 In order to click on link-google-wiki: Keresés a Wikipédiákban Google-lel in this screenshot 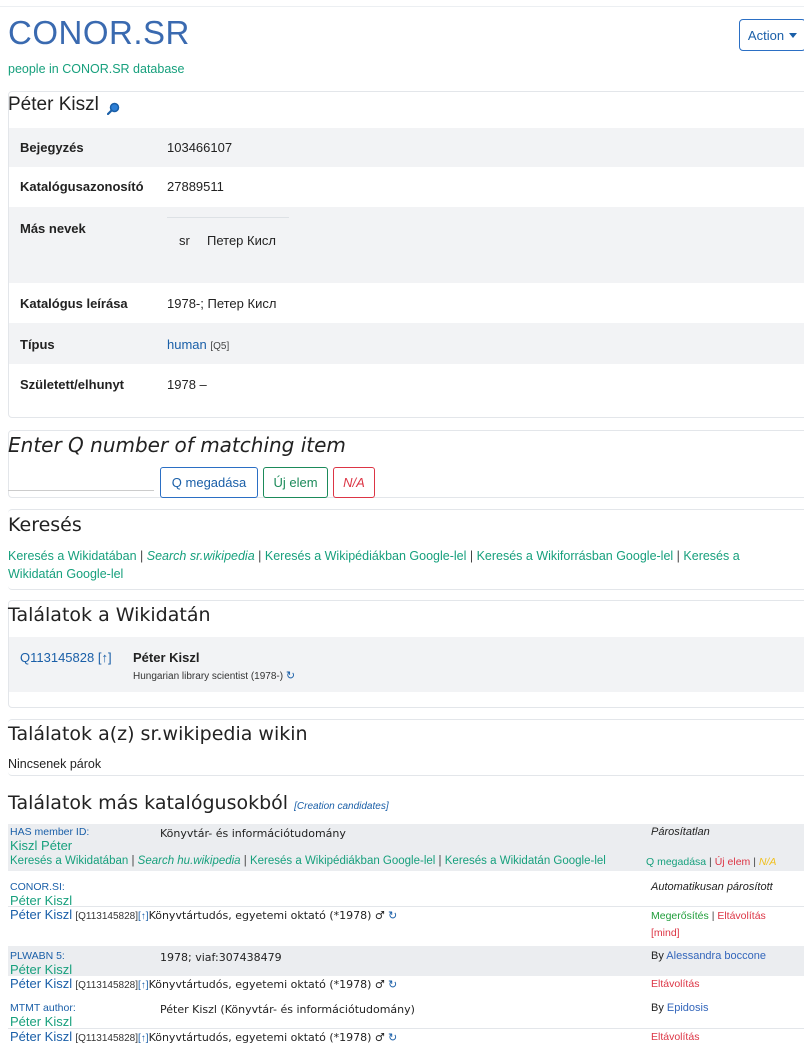, I will do `click(342, 861)`.